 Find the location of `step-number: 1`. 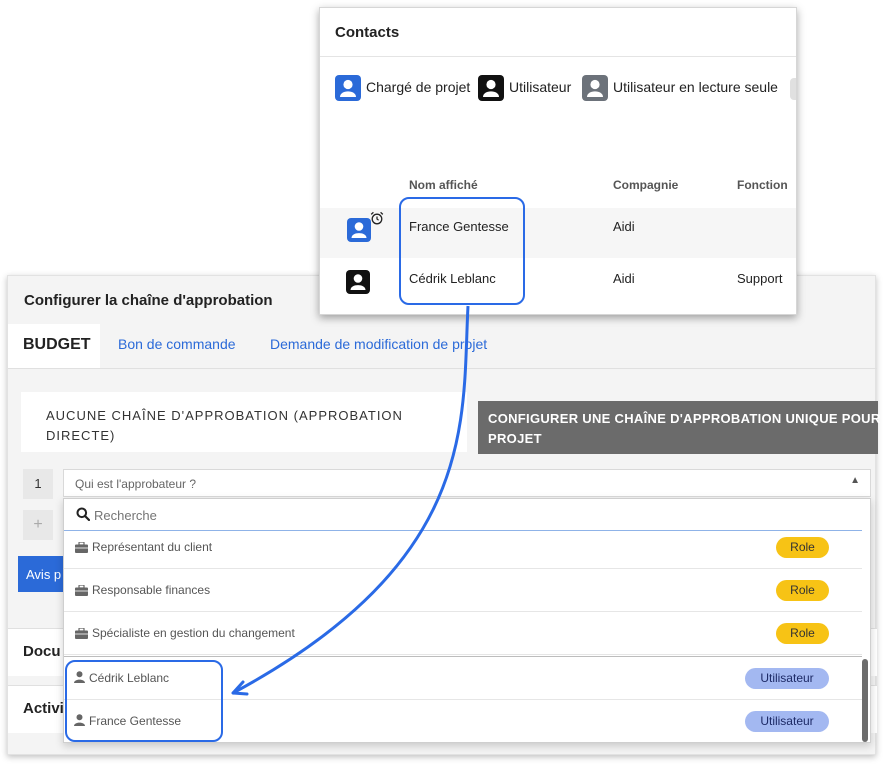

step-number: 1 is located at coordinates (38, 484).